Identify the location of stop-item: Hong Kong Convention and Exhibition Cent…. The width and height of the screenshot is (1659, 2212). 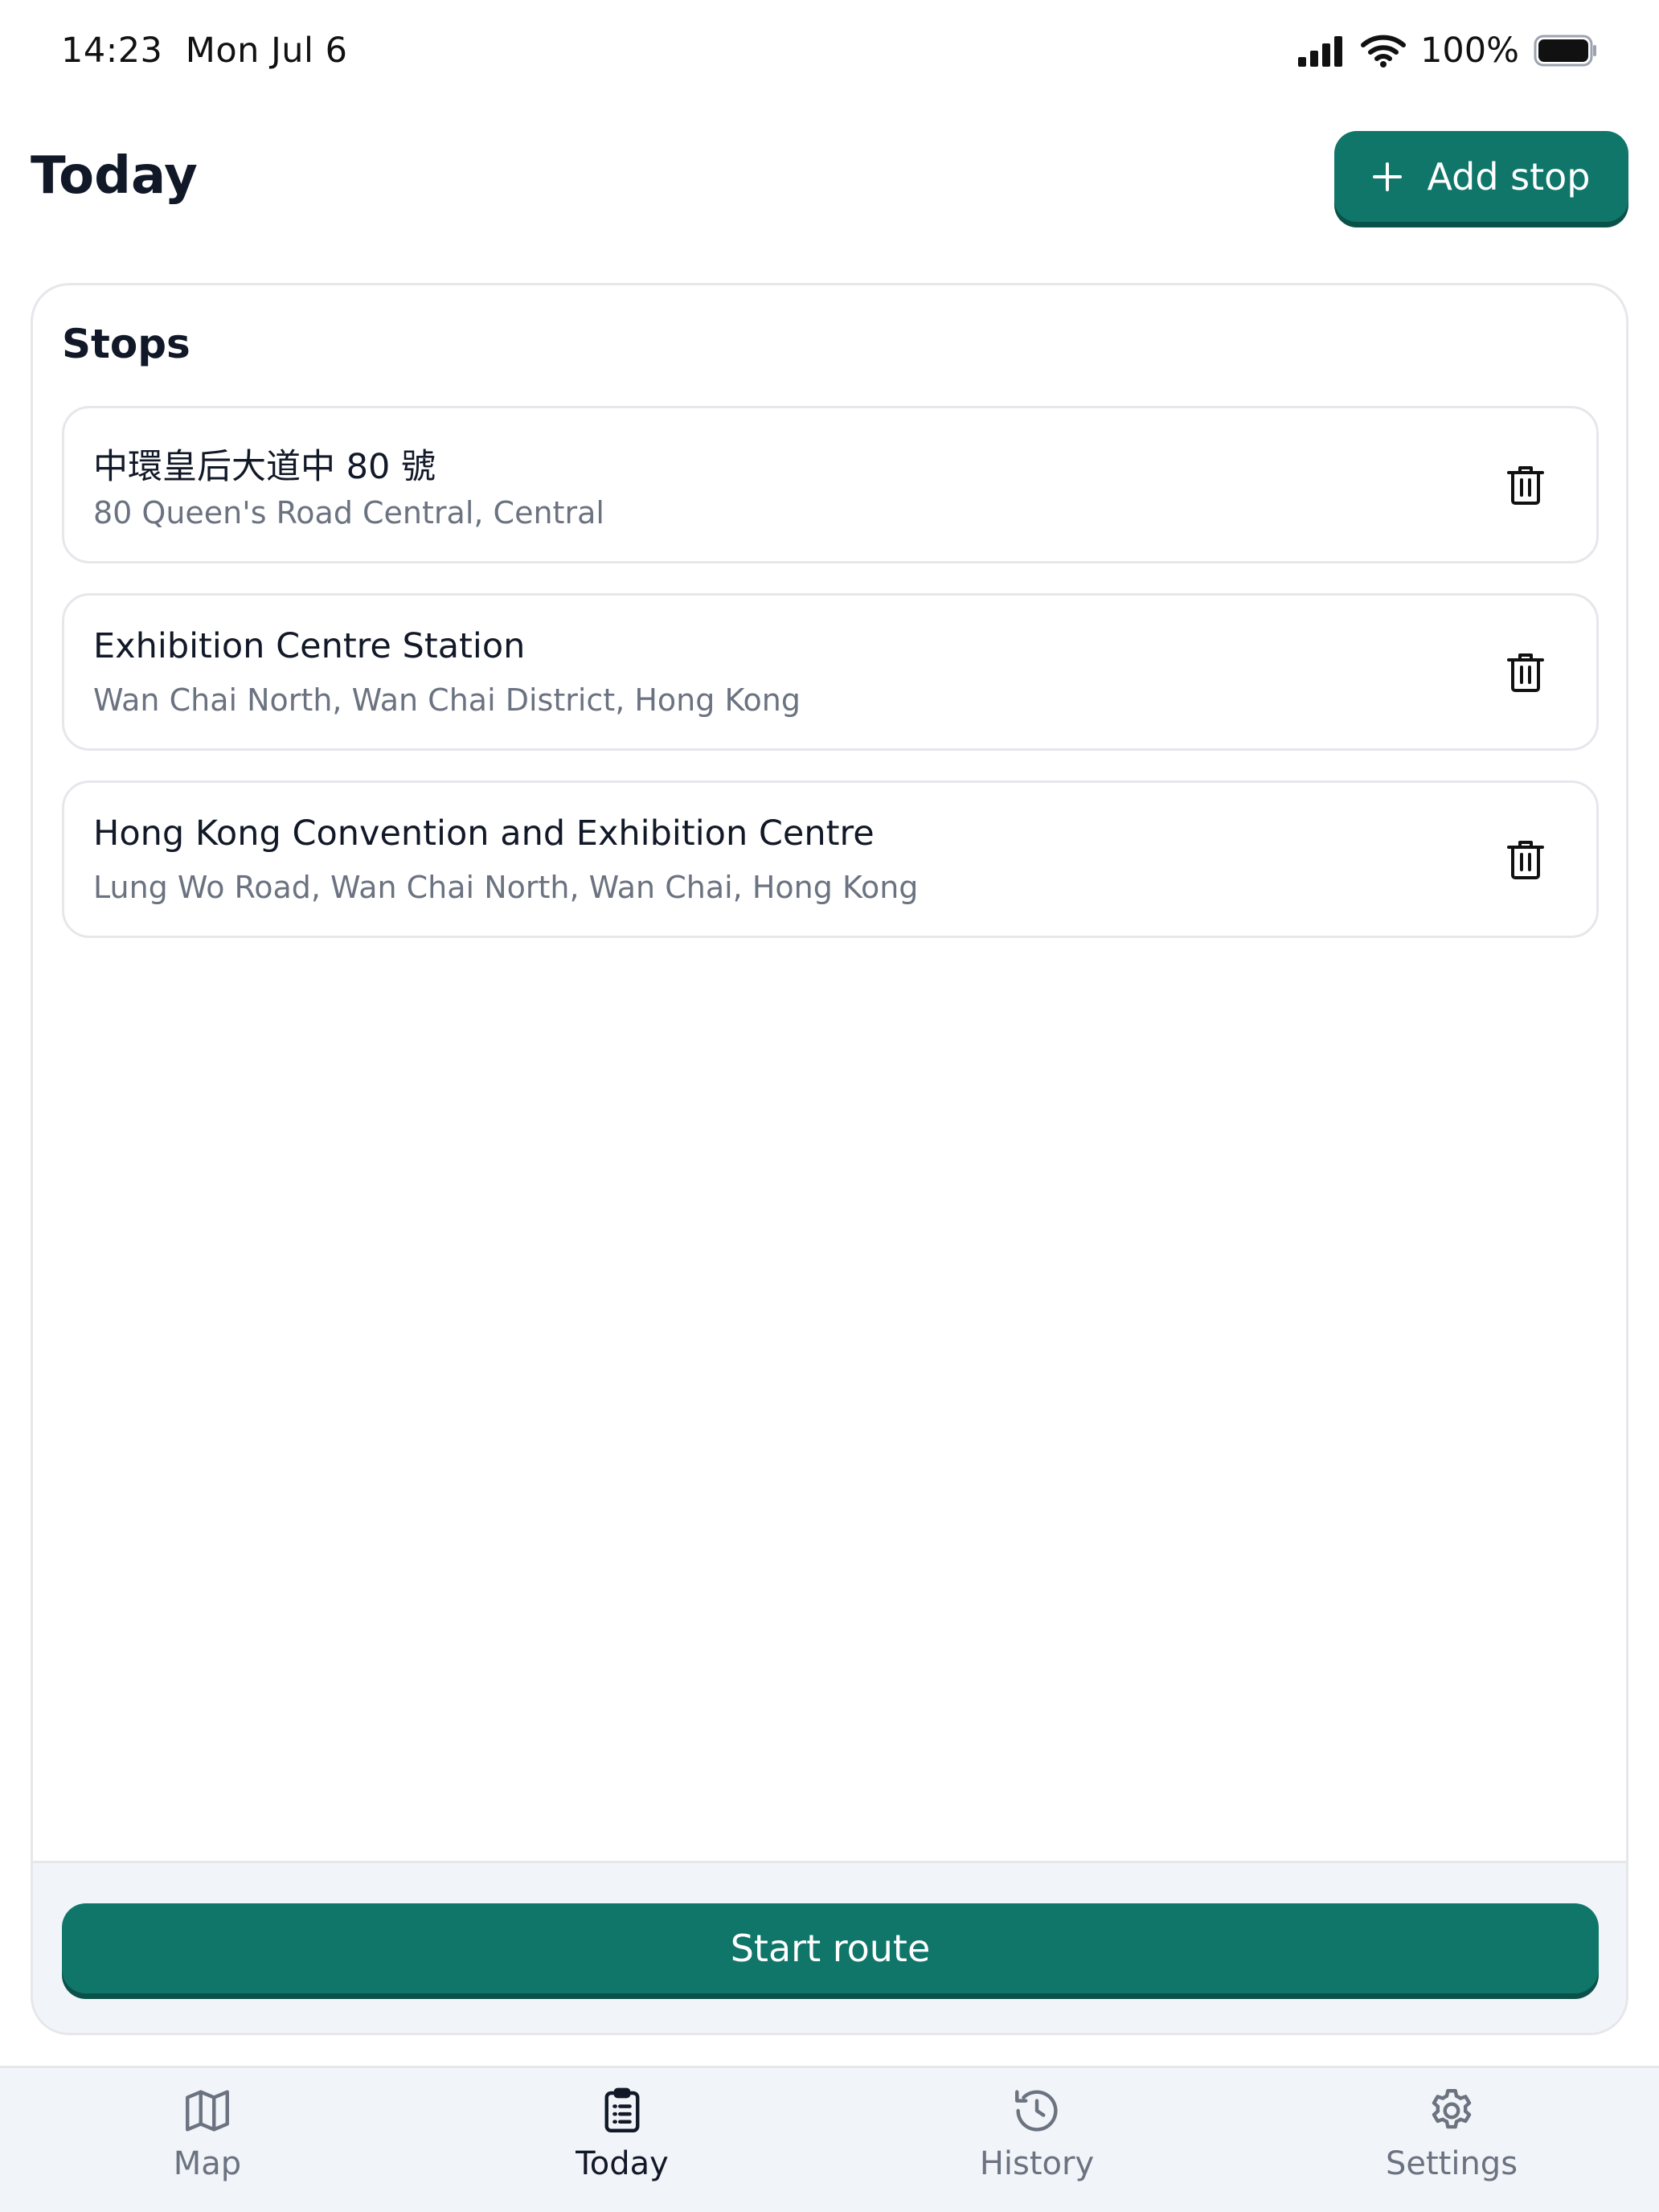
(830, 859).